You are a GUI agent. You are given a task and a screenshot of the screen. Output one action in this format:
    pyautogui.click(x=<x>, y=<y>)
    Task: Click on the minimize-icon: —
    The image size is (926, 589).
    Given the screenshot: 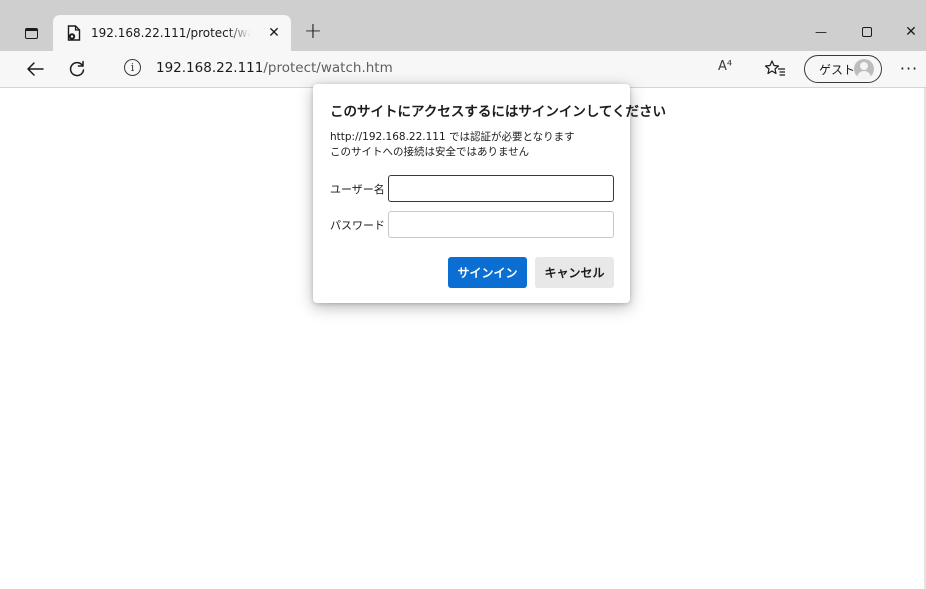 What is the action you would take?
    pyautogui.click(x=821, y=32)
    